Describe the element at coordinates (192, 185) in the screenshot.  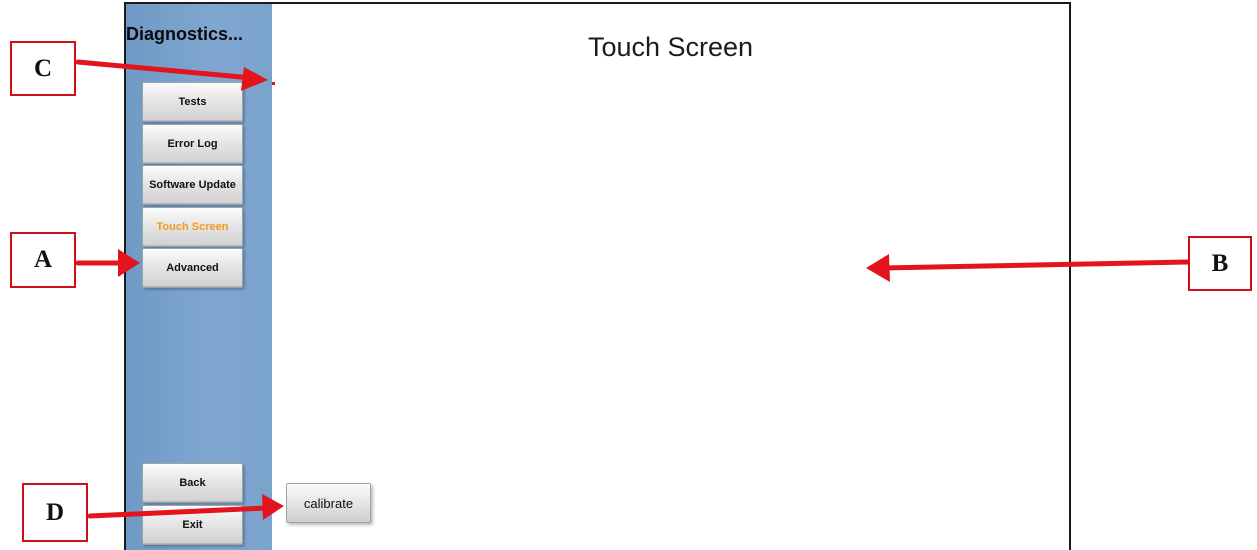
I see `software-update-button: Software Update` at that location.